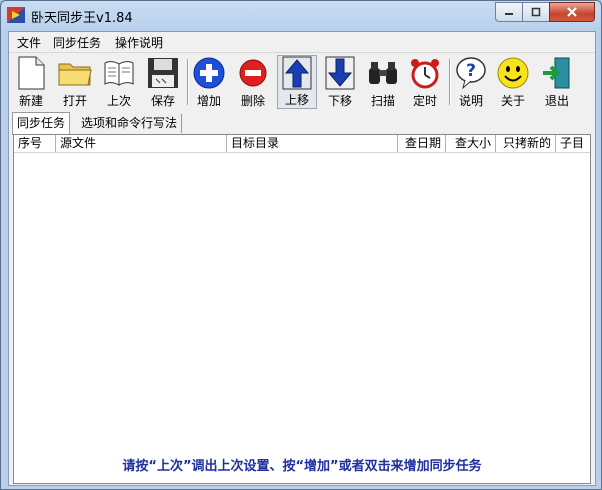 Image resolution: width=602 pixels, height=490 pixels. Describe the element at coordinates (573, 143) in the screenshot. I see `column-header-subdir: 子目` at that location.